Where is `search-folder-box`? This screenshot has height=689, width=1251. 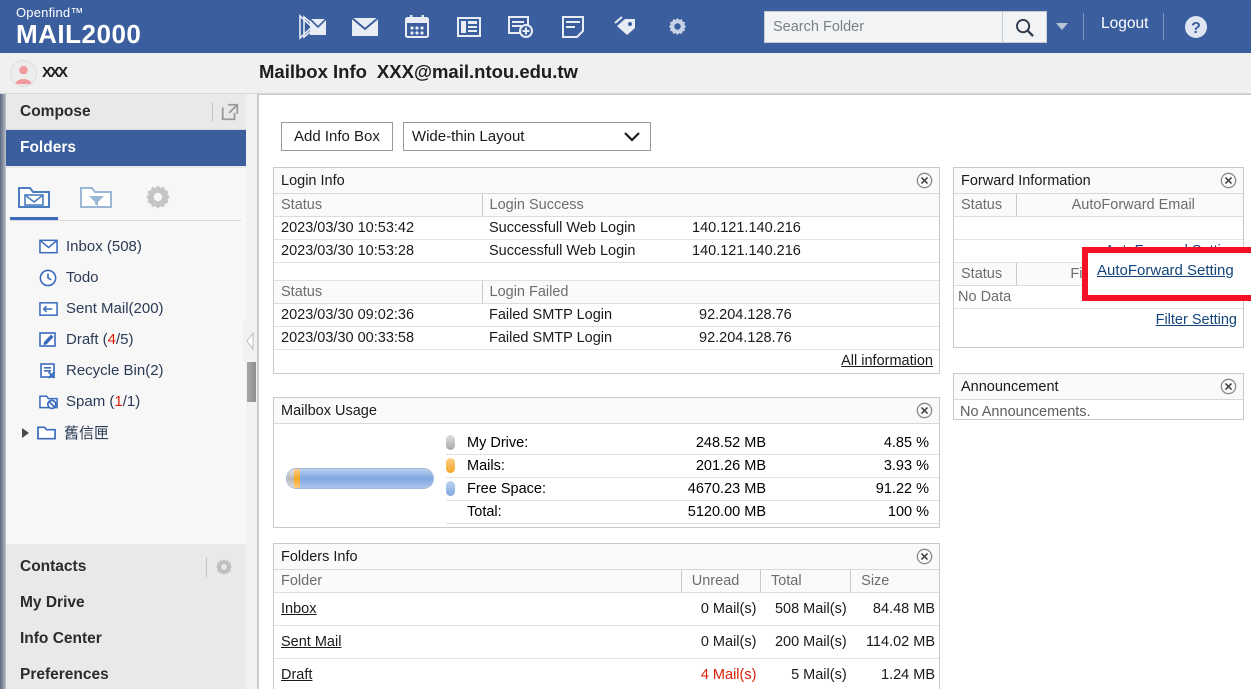 search-folder-box is located at coordinates (905, 27).